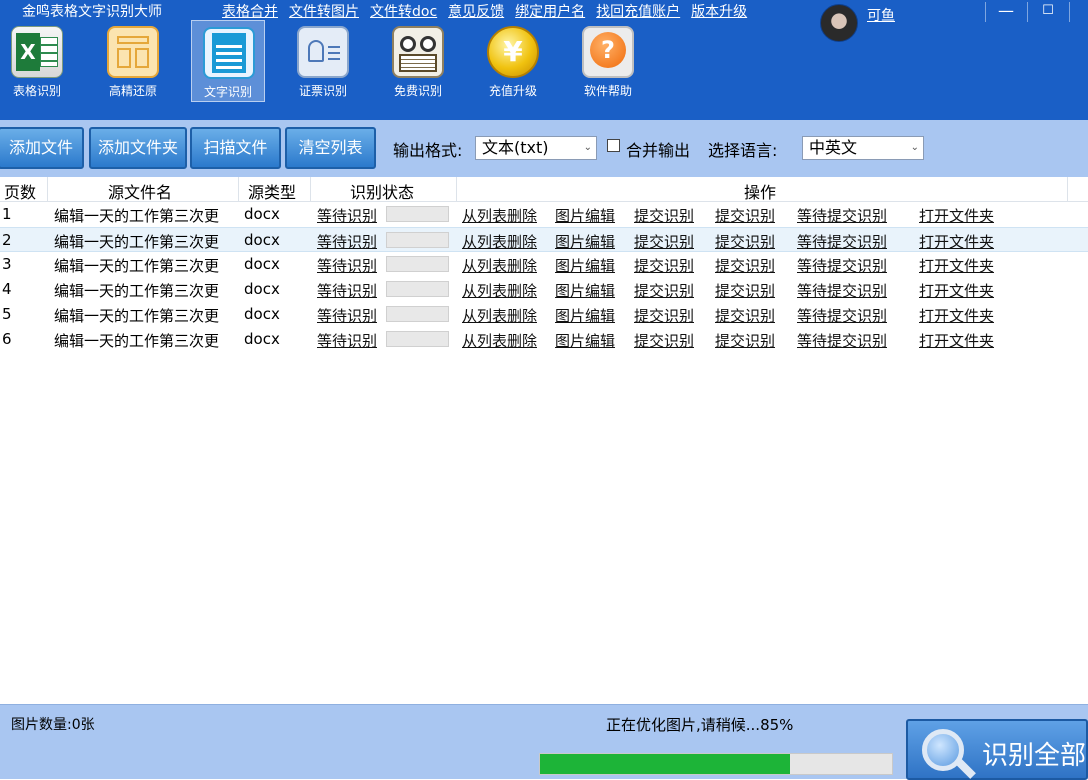 Image resolution: width=1088 pixels, height=780 pixels. What do you see at coordinates (833, 147) in the screenshot?
I see `language-value: 中英文` at bounding box center [833, 147].